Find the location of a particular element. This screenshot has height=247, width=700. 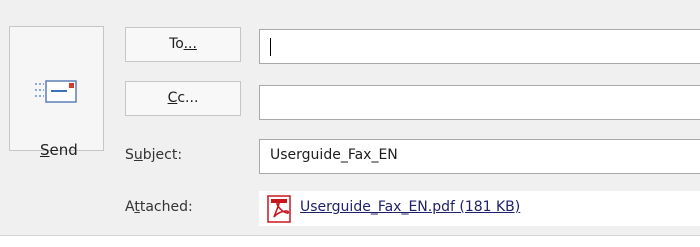

cc-button-mnemonic: C is located at coordinates (172, 98).